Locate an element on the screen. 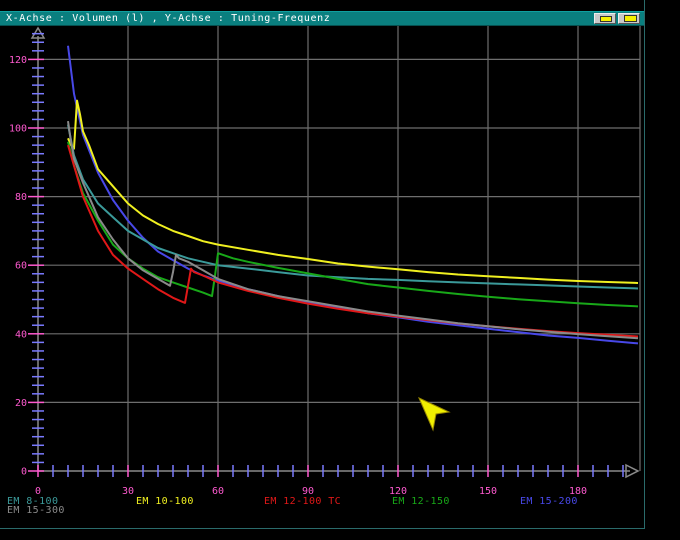 The height and width of the screenshot is (540, 680). y-tick-label-80: 80 is located at coordinates (21, 197).